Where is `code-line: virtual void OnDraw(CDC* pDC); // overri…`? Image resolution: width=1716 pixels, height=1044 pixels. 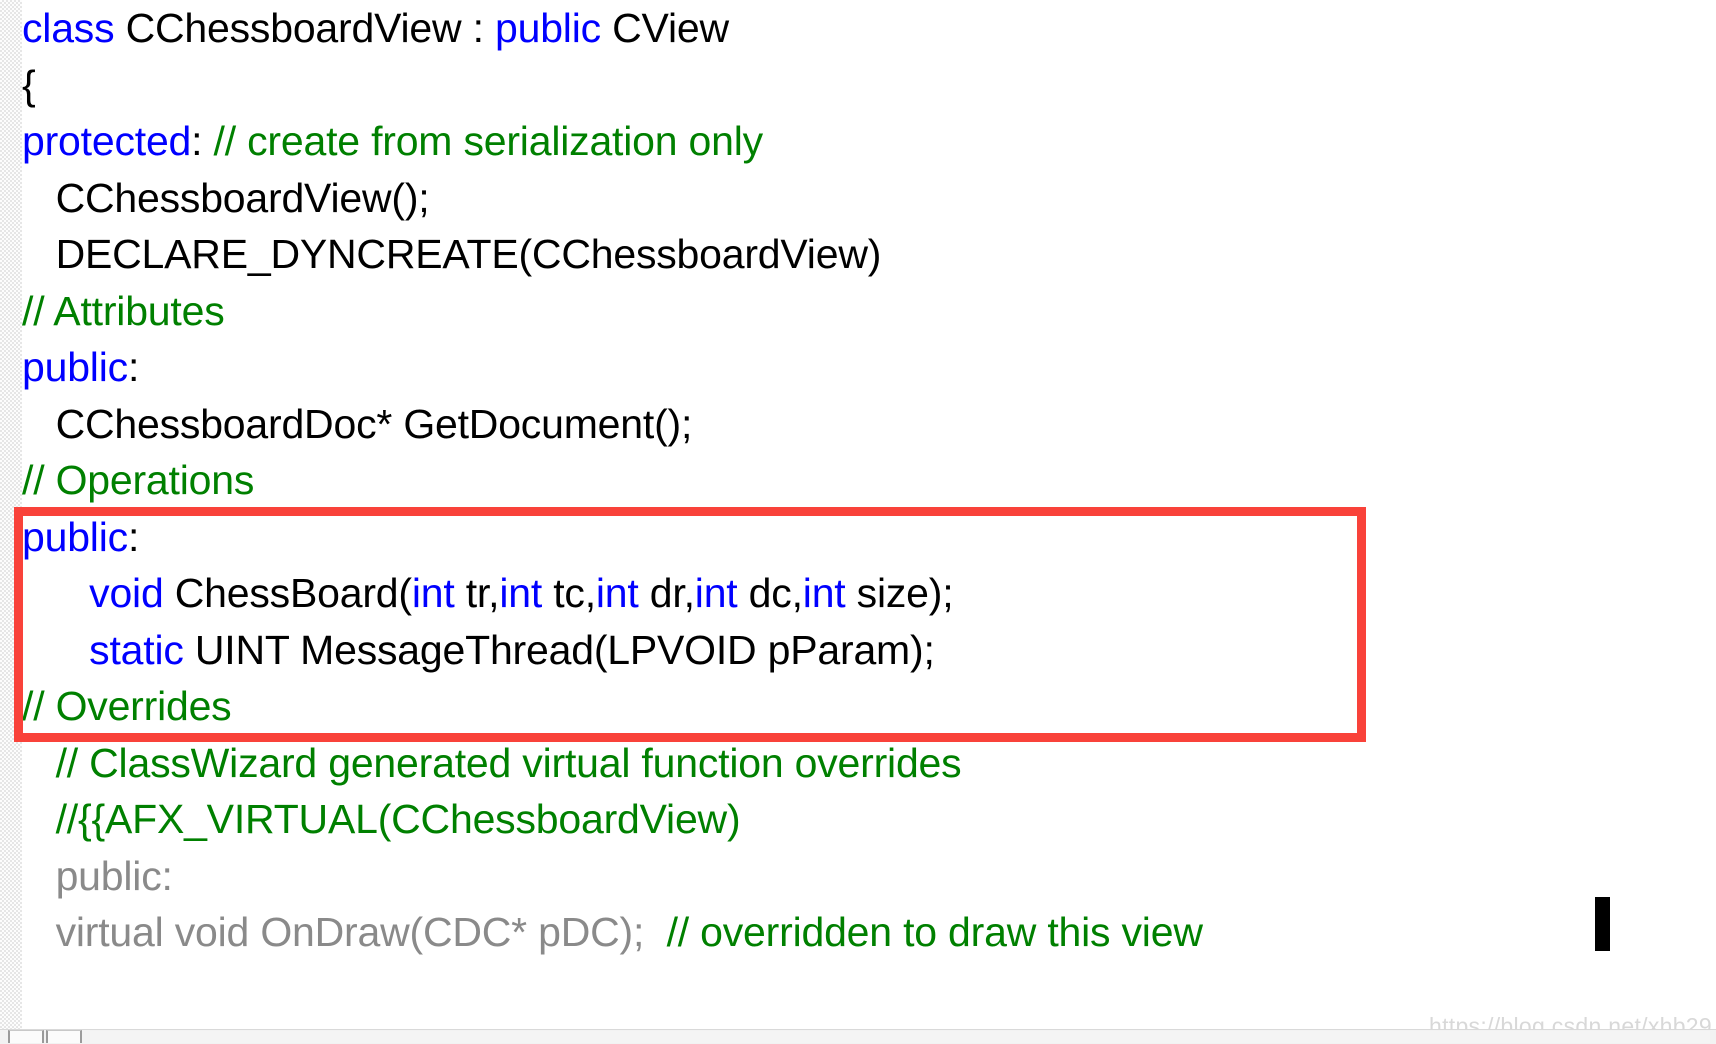
code-line: virtual void OnDraw(CDC* pDC); // overri… is located at coordinates (869, 932).